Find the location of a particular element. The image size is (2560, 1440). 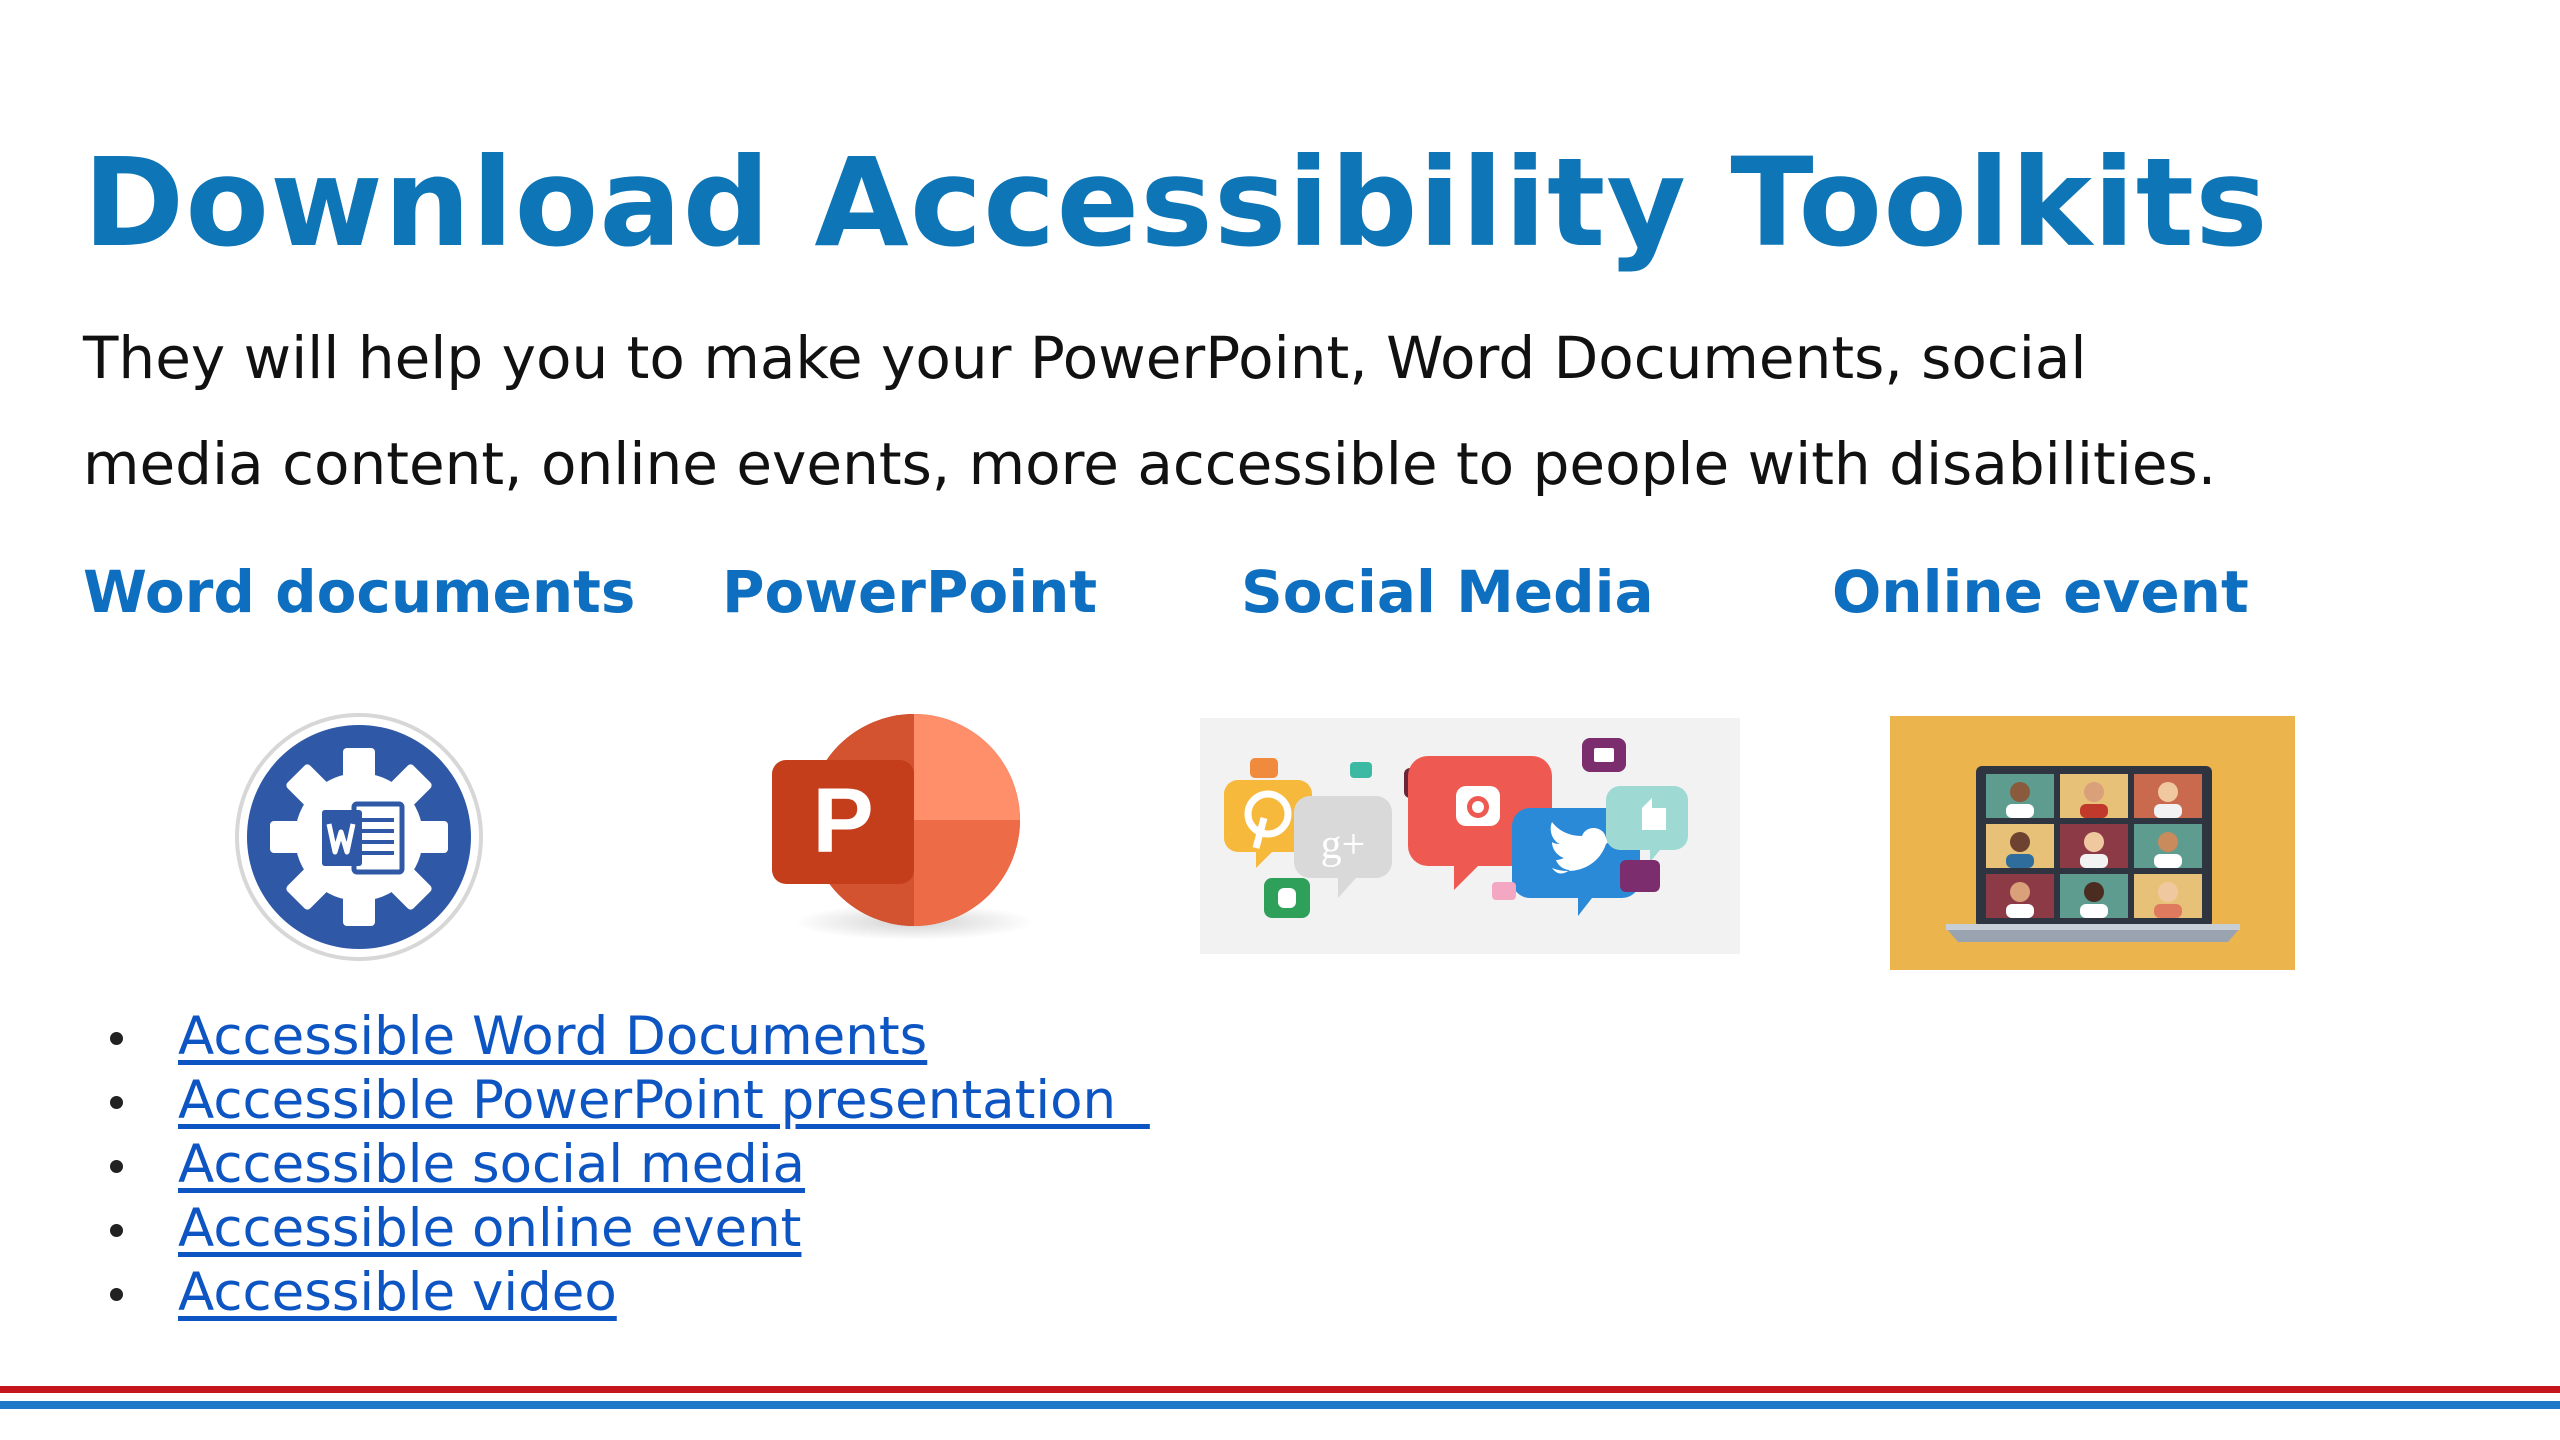

video-conference-laptop-icon is located at coordinates (2092, 845).